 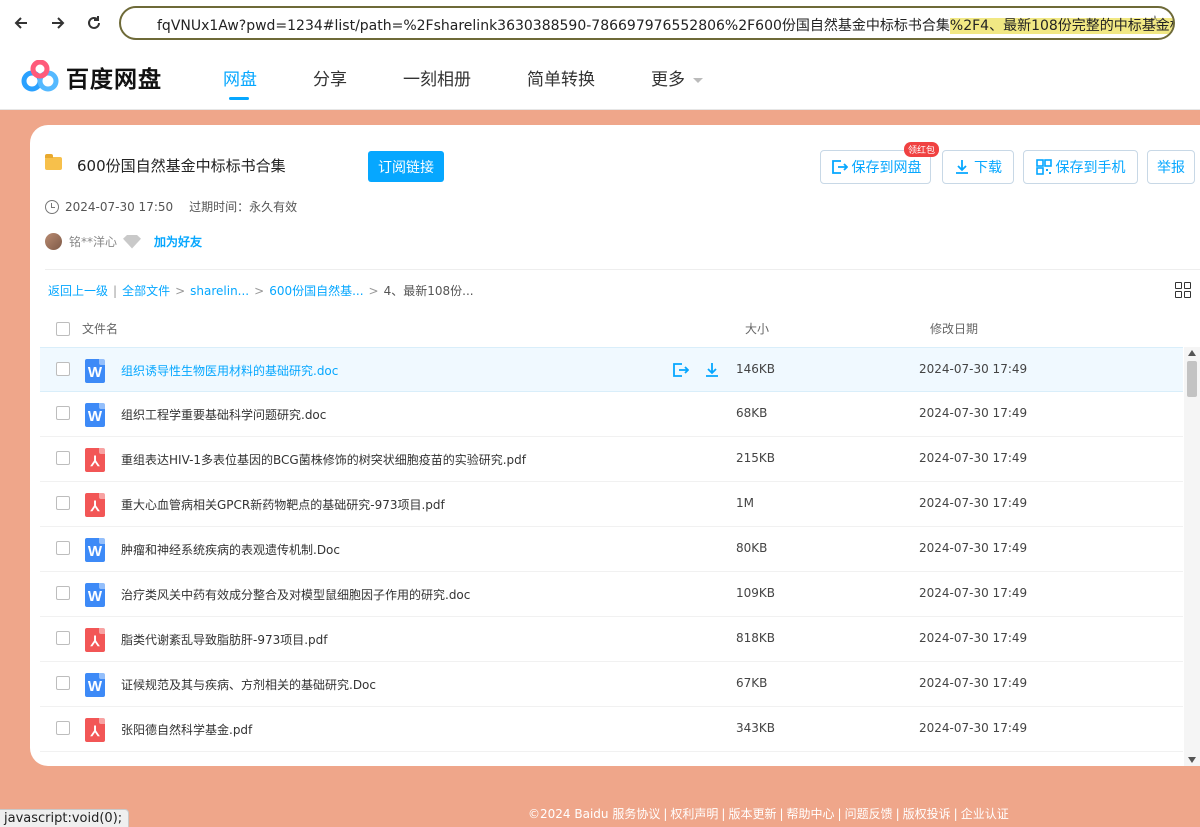 What do you see at coordinates (1192, 760) in the screenshot?
I see `scroll-down-icon` at bounding box center [1192, 760].